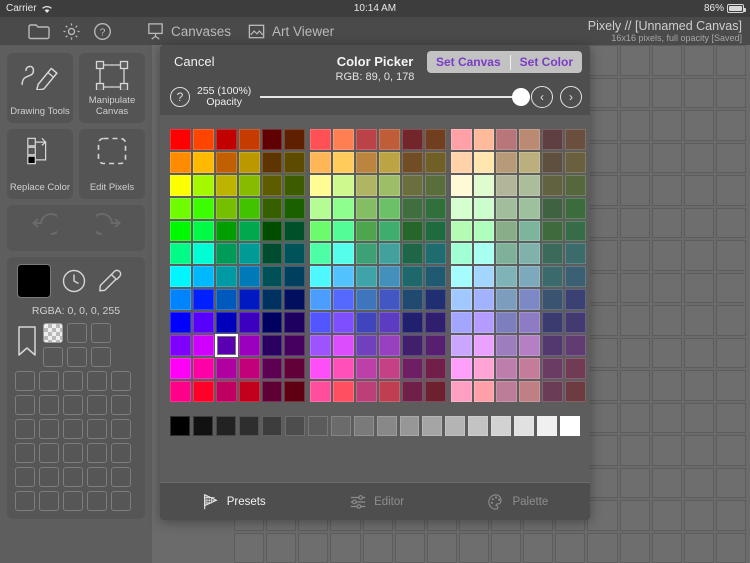  I want to click on tool-manipulate-canvas: Manipulate Canvas, so click(112, 88).